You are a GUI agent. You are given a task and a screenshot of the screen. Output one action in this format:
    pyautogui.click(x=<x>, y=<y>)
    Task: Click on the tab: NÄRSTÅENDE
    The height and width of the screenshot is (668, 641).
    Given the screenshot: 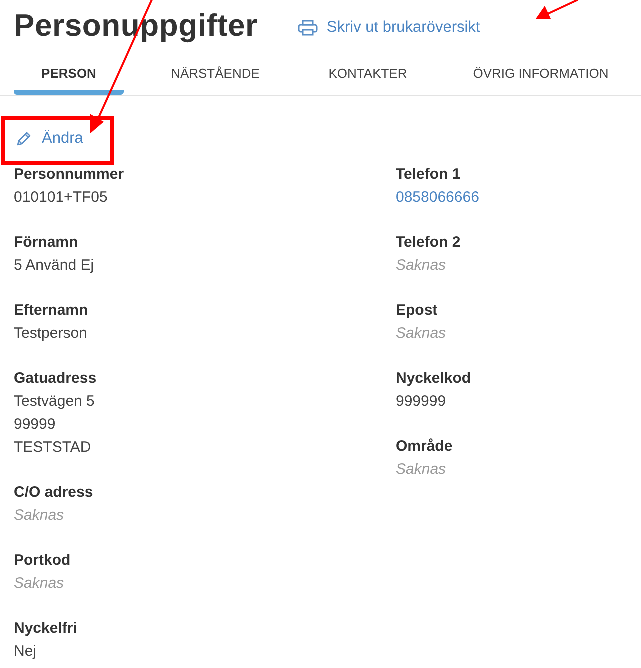 What is the action you would take?
    pyautogui.click(x=215, y=78)
    